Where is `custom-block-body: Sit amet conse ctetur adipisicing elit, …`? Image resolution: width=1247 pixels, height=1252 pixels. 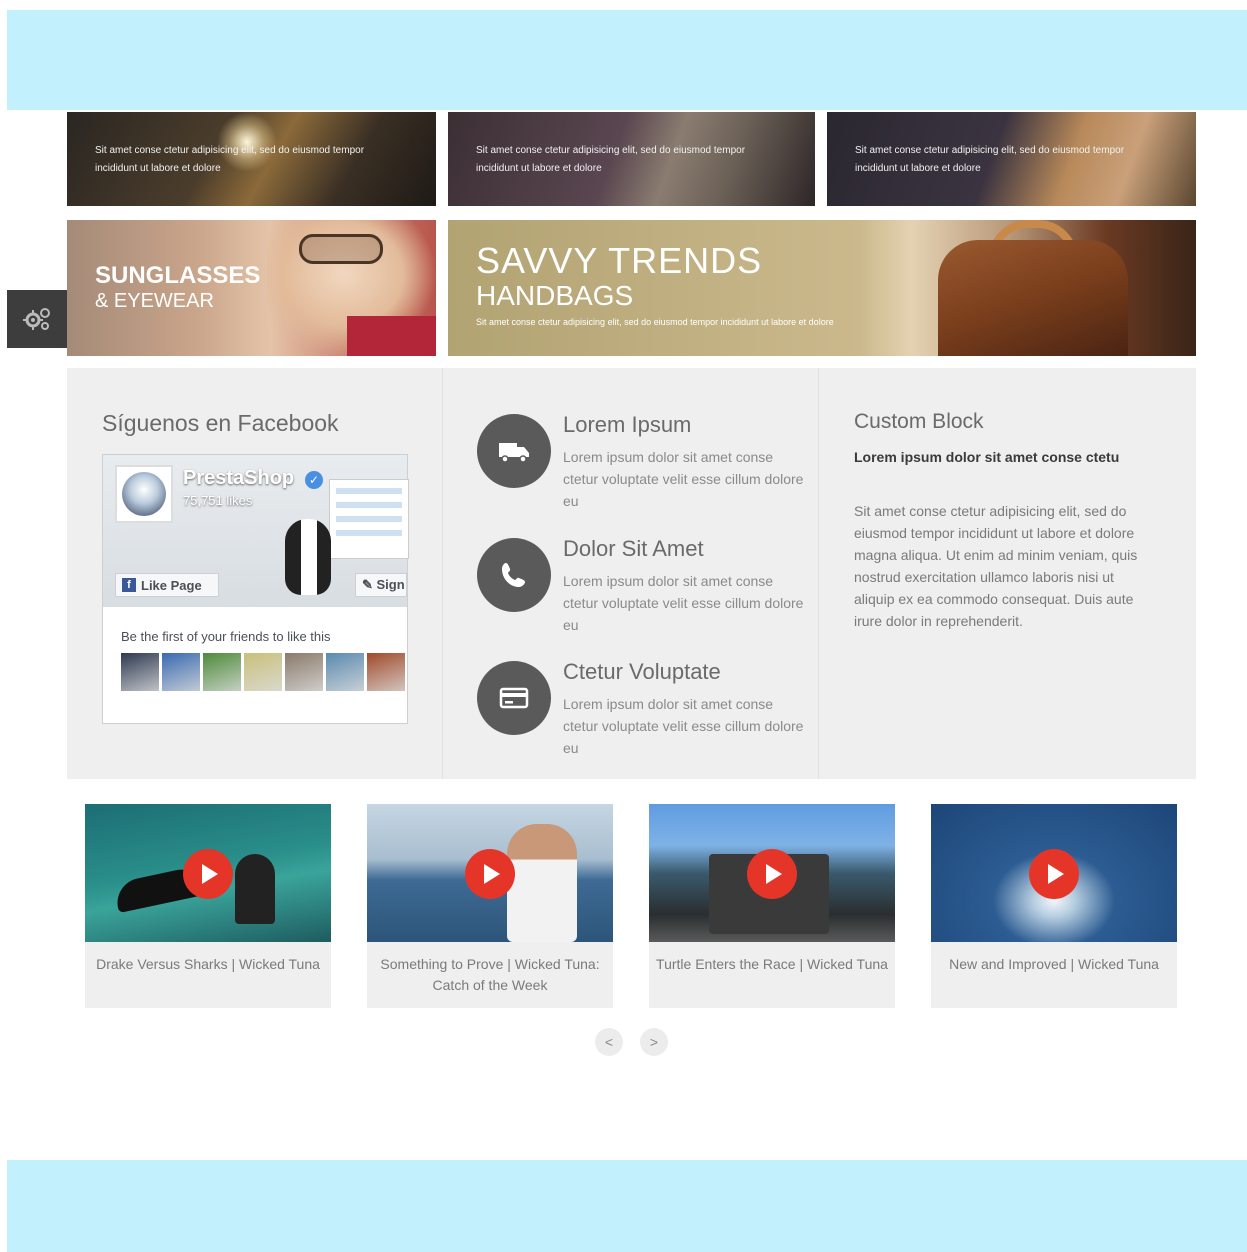 custom-block-body: Sit amet conse ctetur adipisicing elit, … is located at coordinates (996, 566).